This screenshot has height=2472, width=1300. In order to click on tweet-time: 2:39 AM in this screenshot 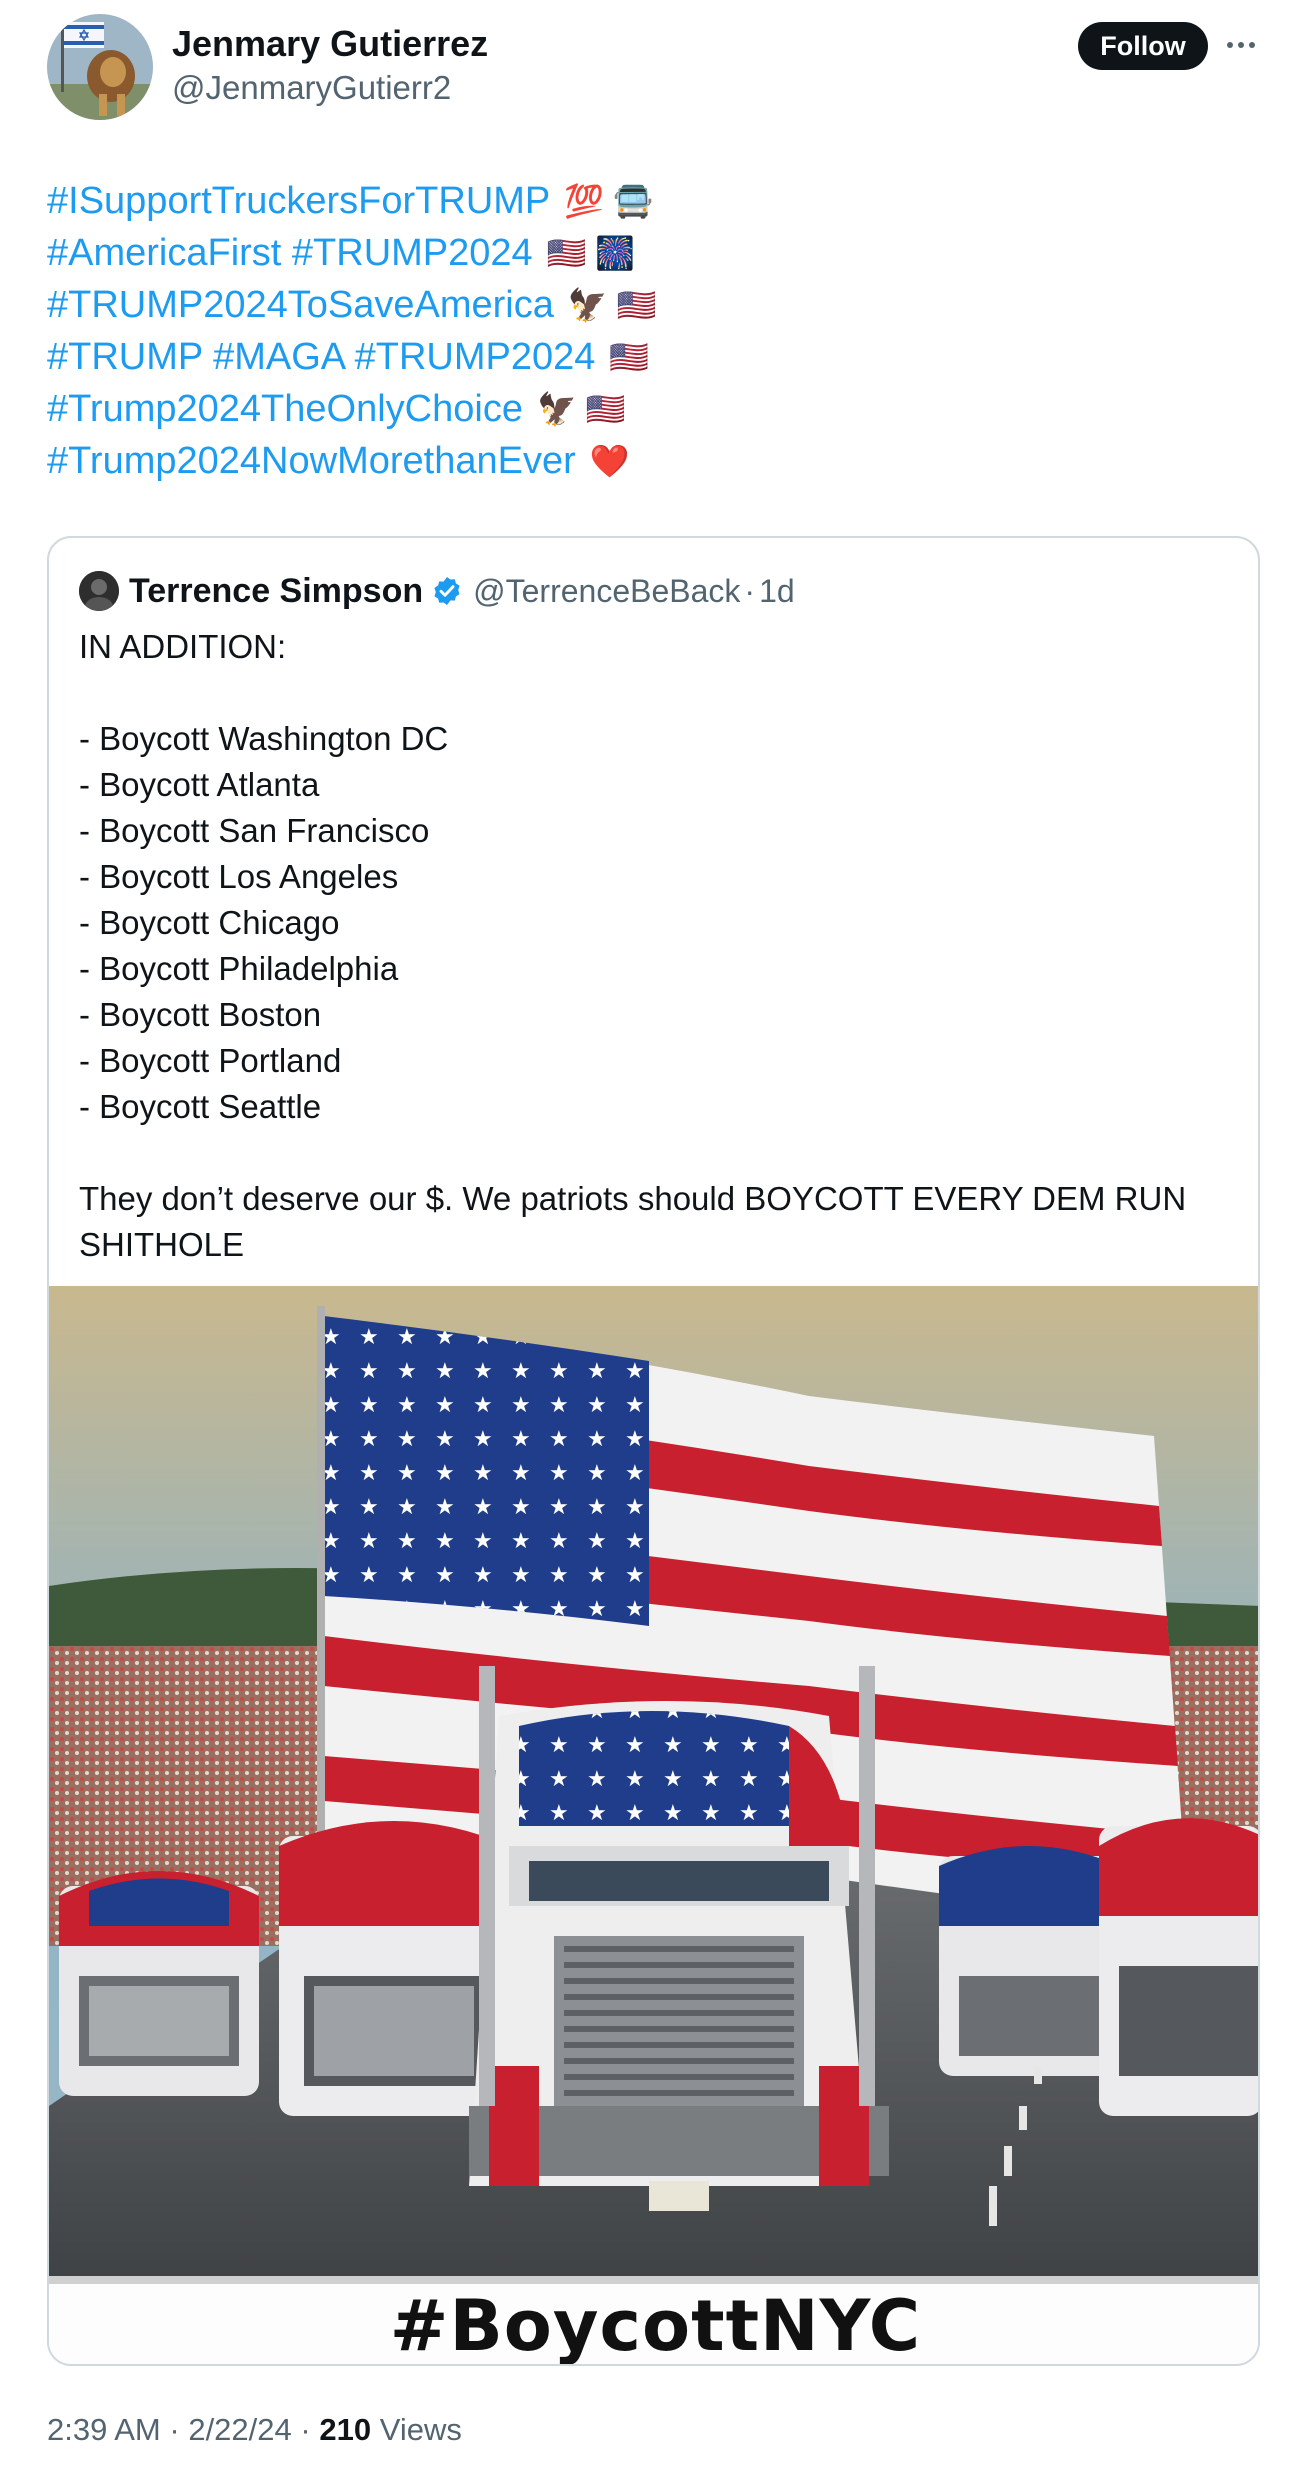, I will do `click(104, 2429)`.